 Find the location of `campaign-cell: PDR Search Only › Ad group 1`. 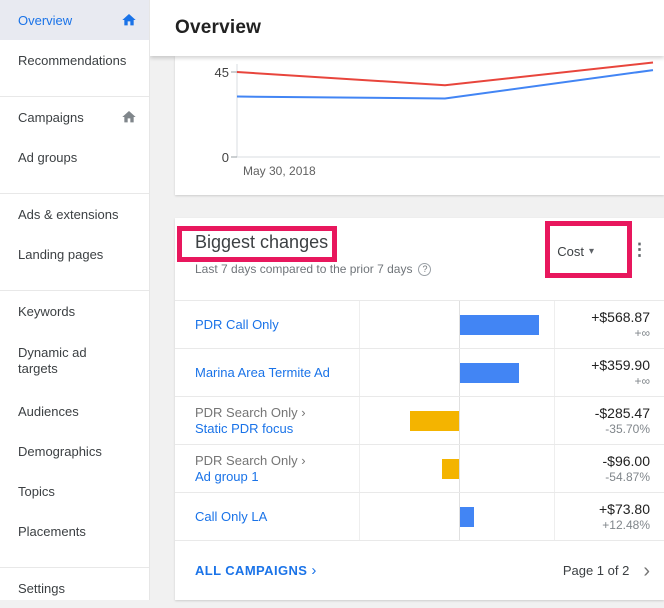

campaign-cell: PDR Search Only › Ad group 1 is located at coordinates (267, 468).